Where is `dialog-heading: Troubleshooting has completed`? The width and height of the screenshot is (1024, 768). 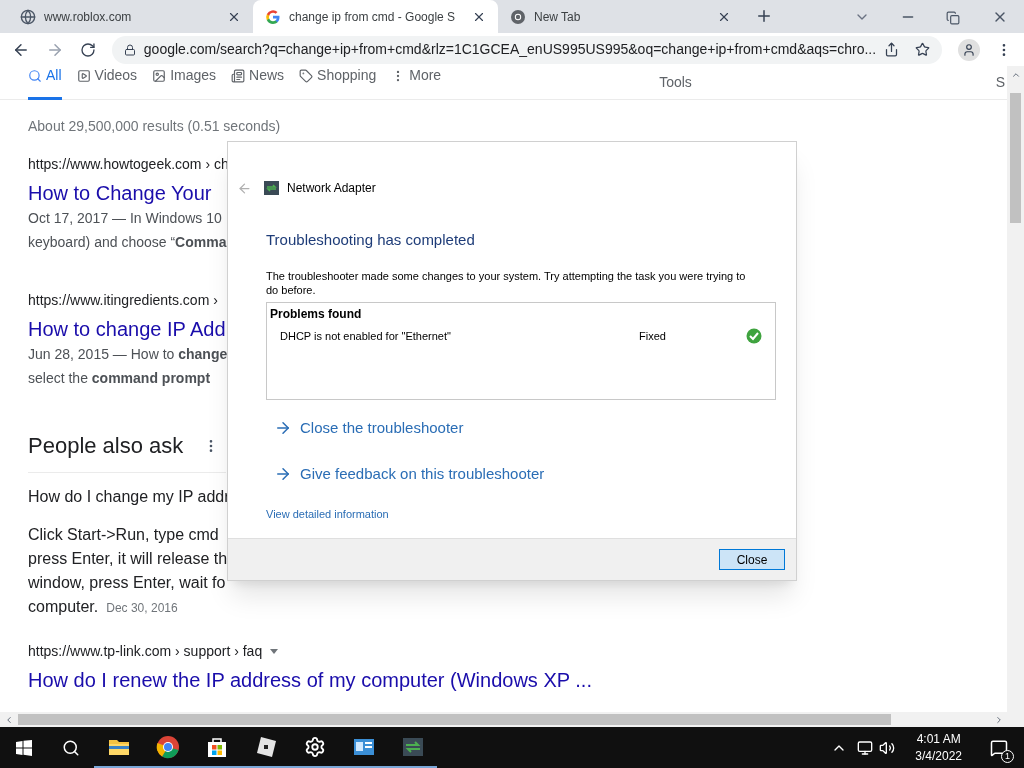
dialog-heading: Troubleshooting has completed is located at coordinates (371, 240).